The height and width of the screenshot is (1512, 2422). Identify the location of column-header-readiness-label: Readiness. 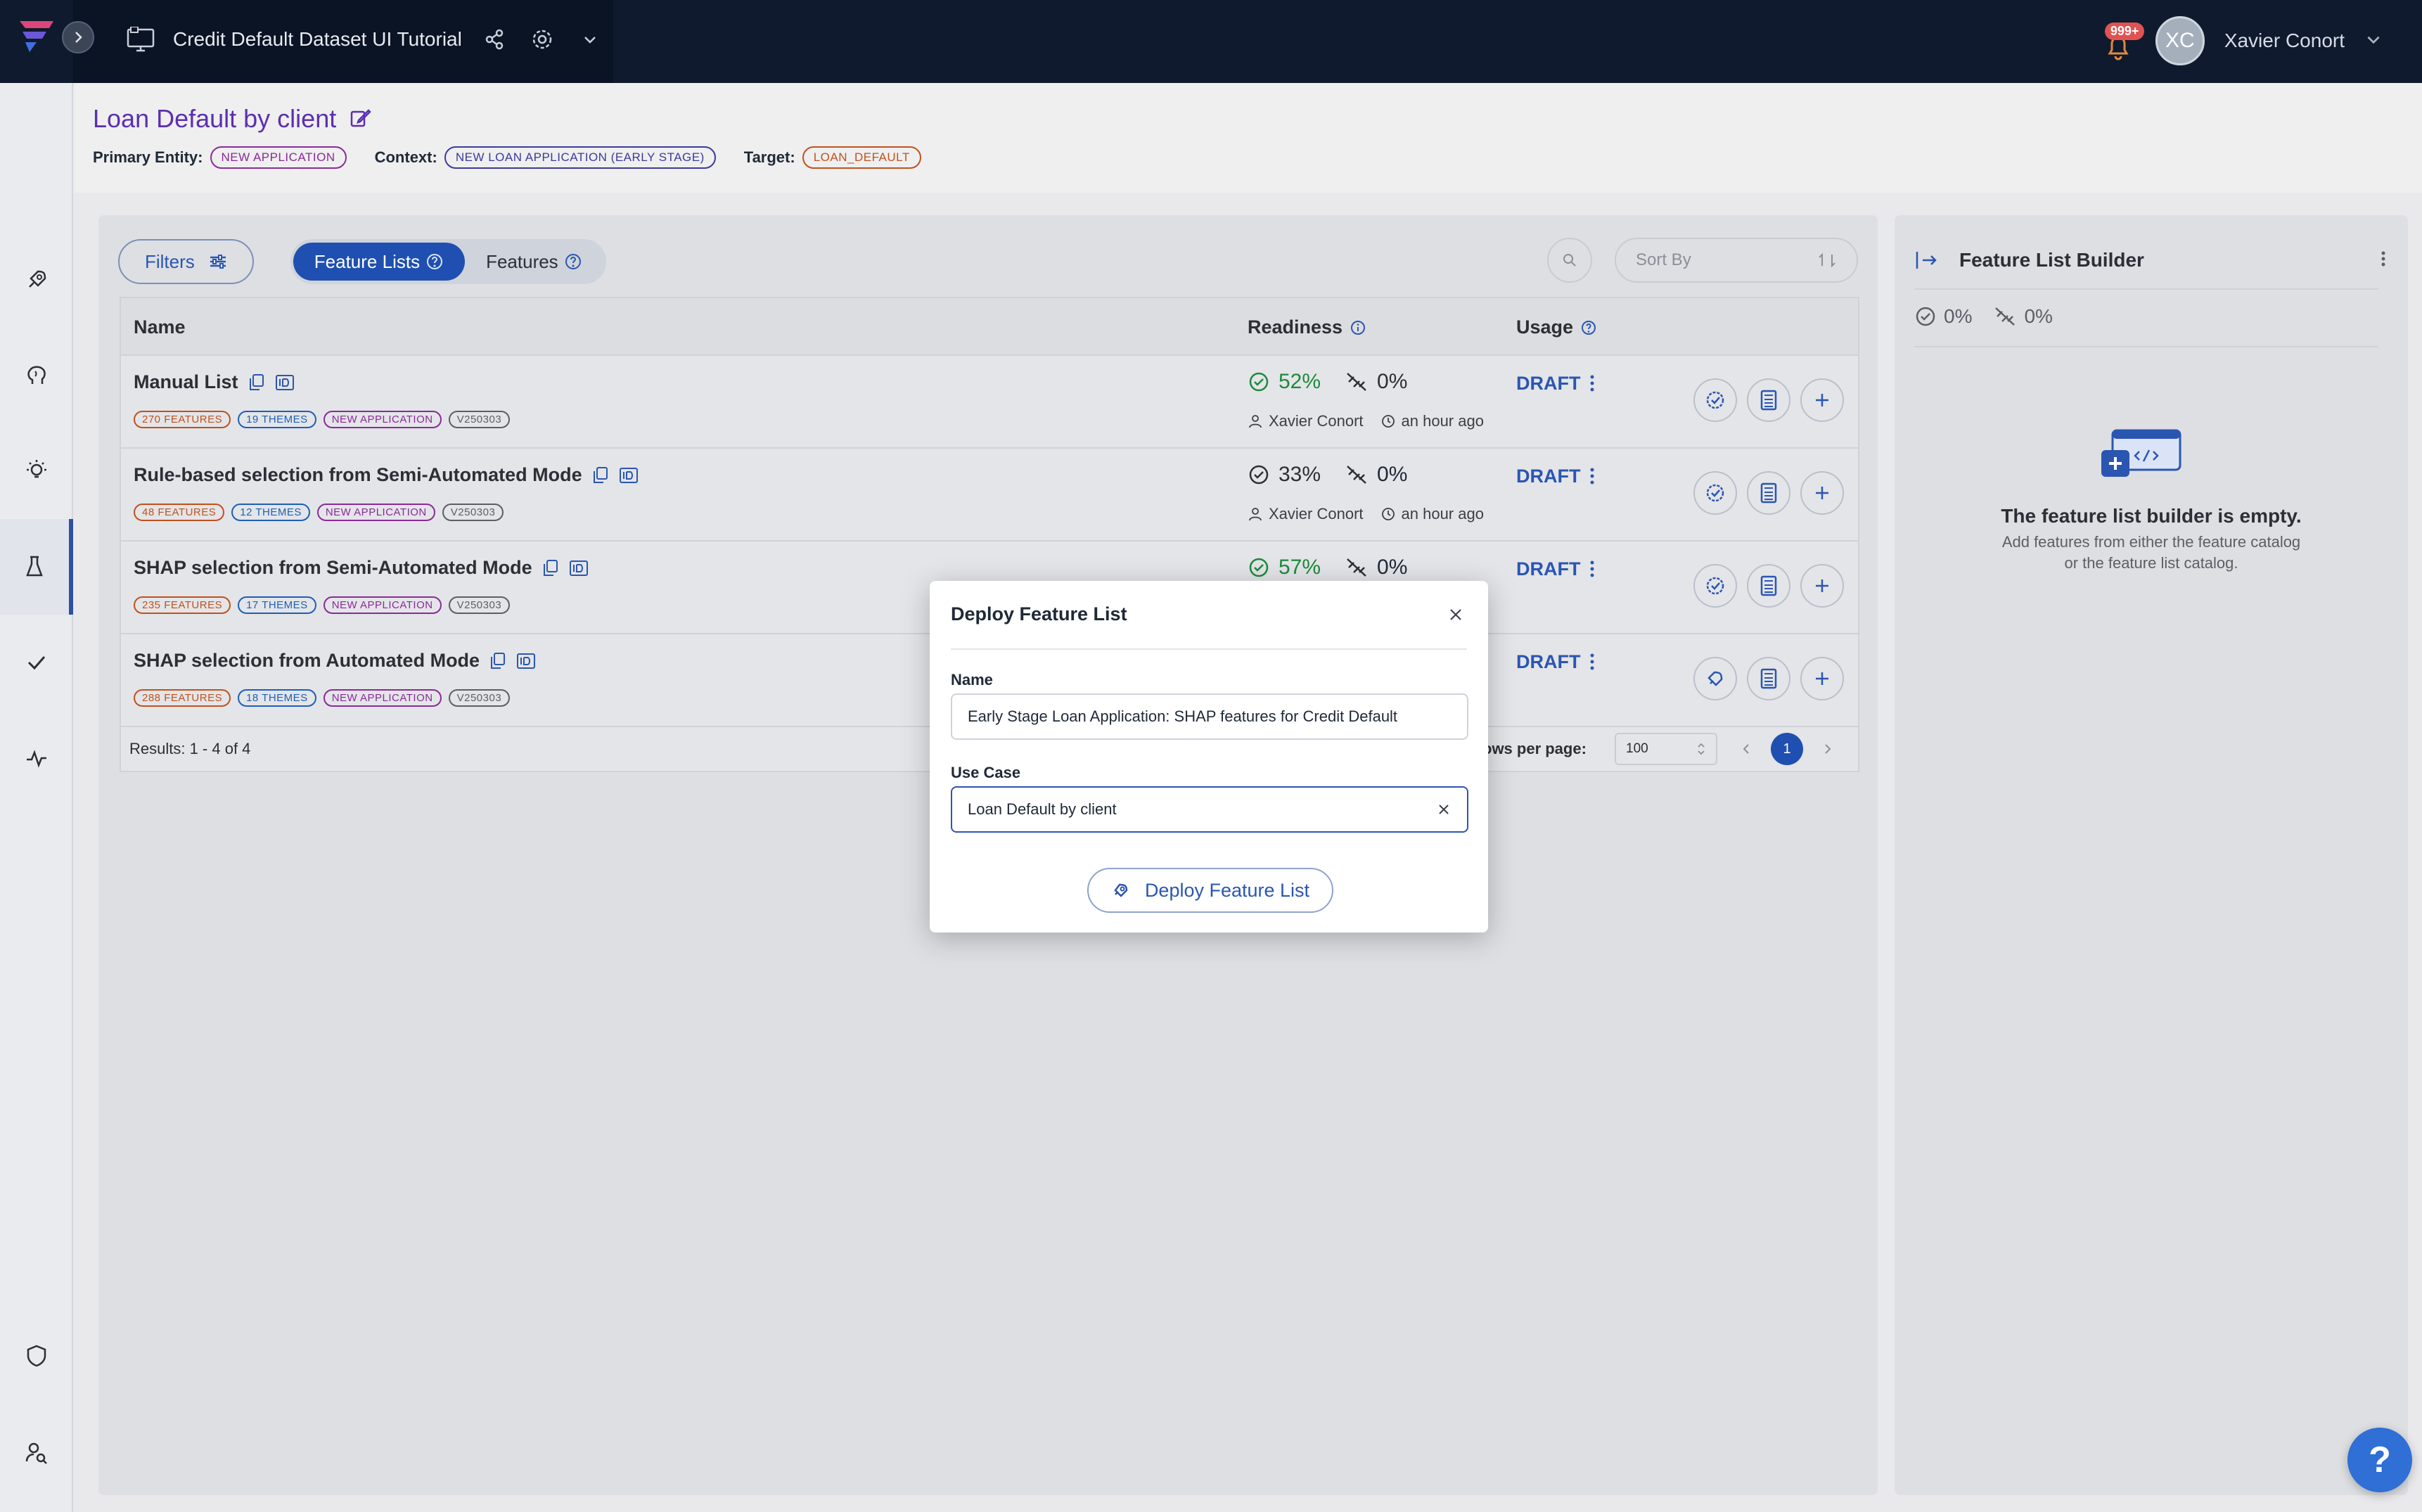
(1295, 327).